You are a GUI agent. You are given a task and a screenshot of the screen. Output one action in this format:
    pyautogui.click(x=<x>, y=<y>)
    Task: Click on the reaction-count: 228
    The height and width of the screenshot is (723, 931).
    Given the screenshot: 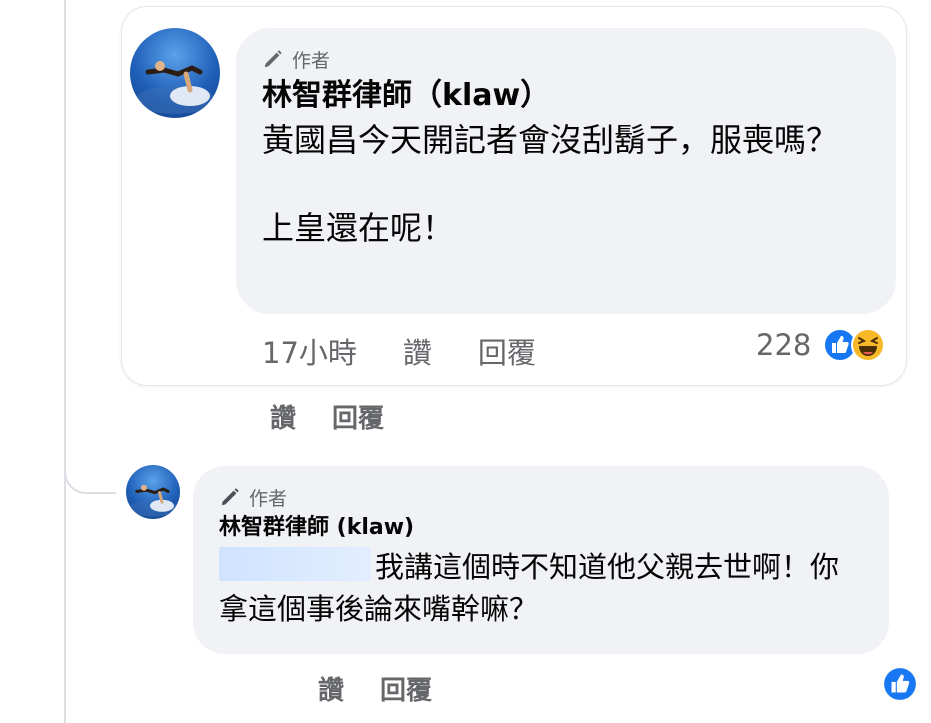 What is the action you would take?
    pyautogui.click(x=784, y=345)
    